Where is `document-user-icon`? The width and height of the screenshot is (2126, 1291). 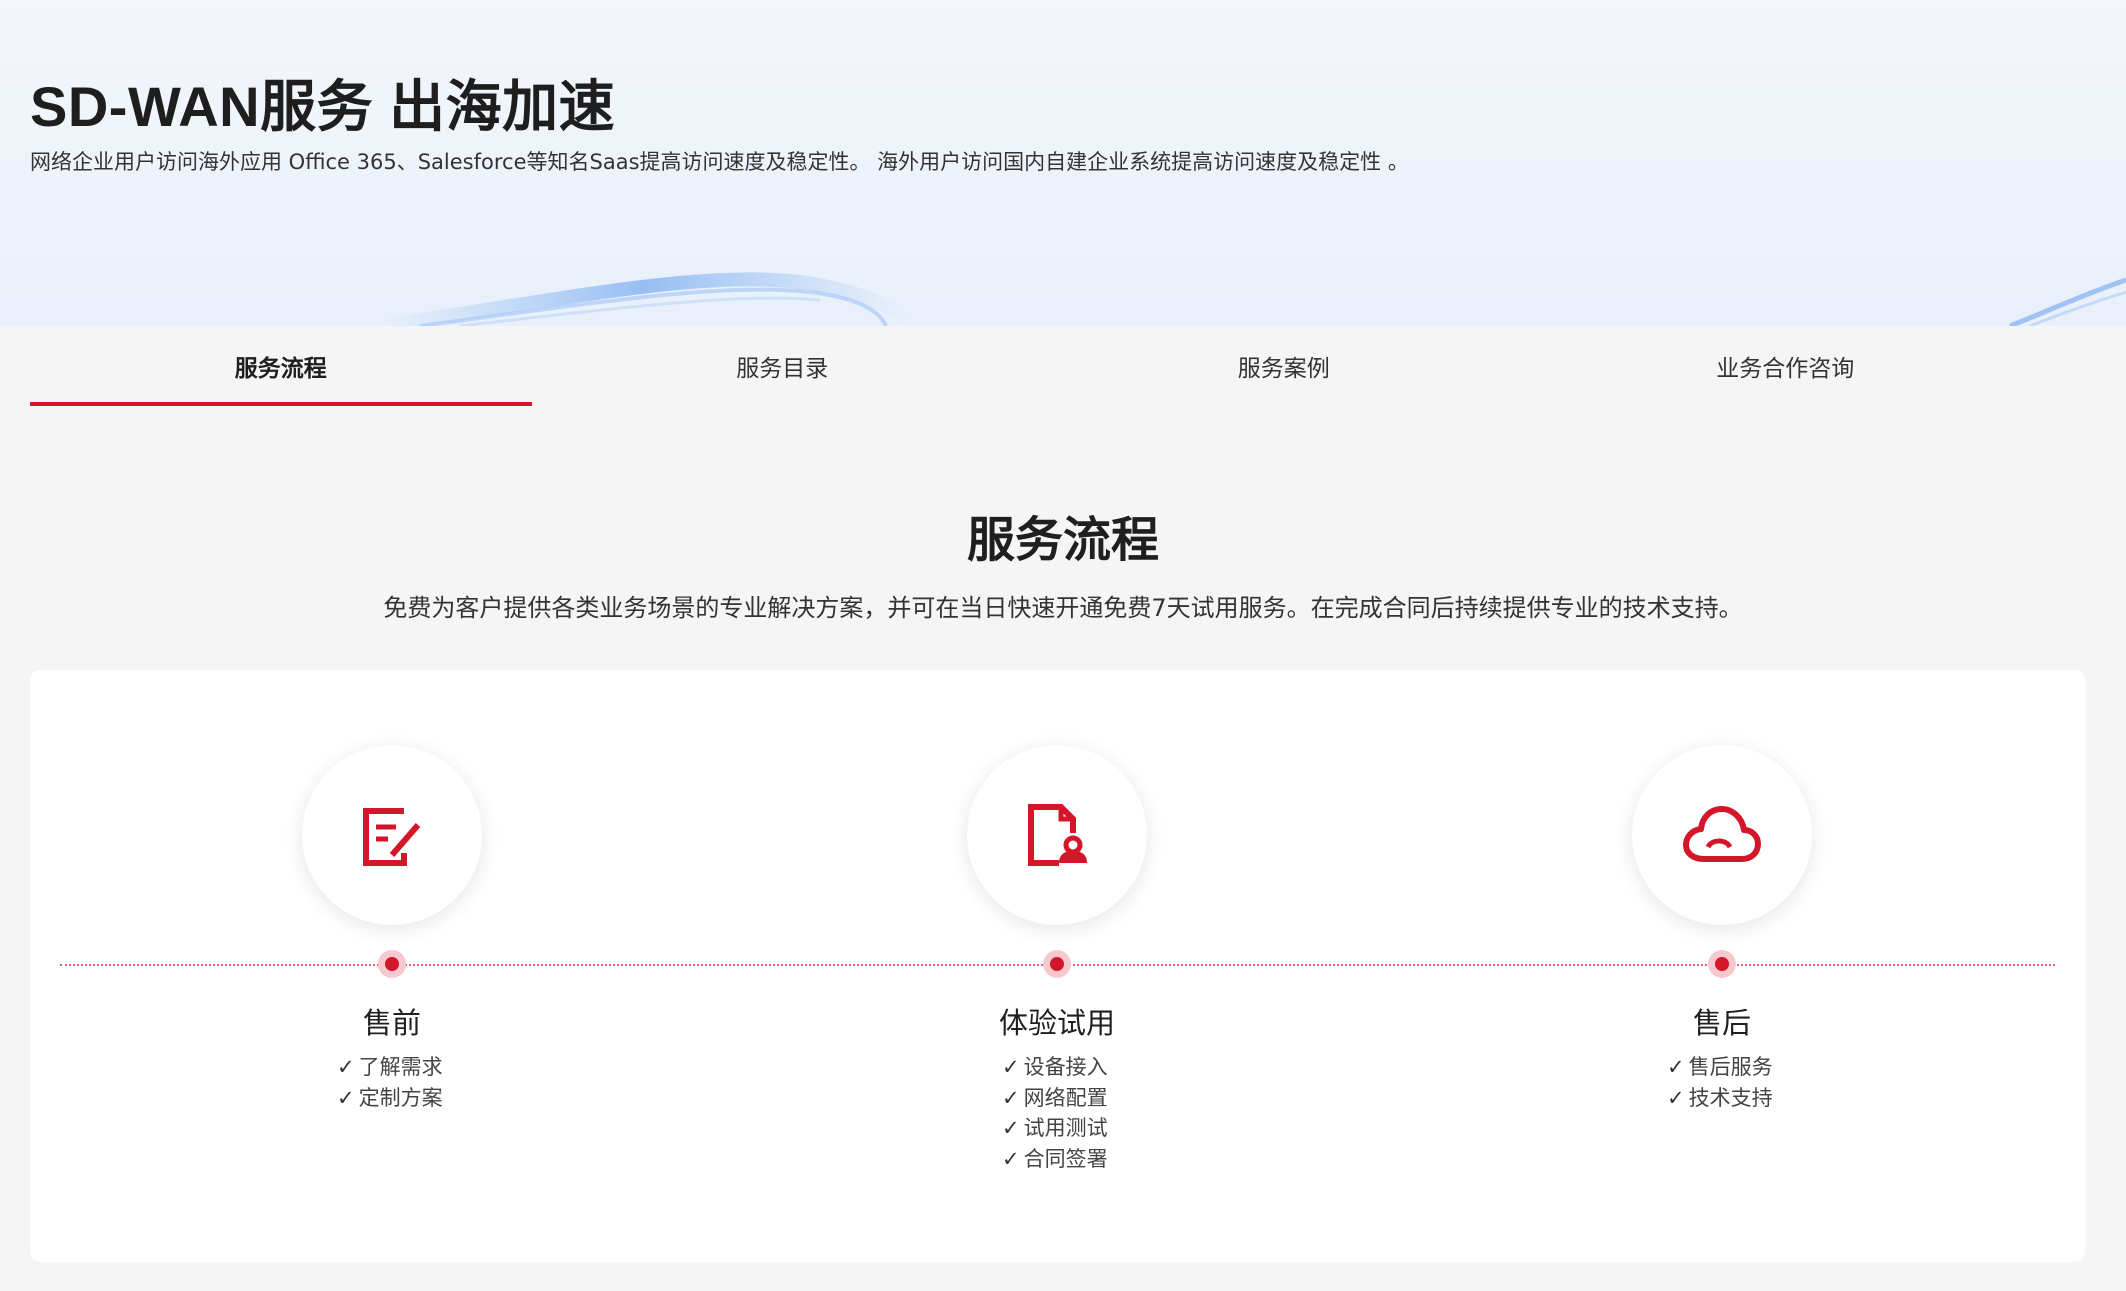 document-user-icon is located at coordinates (1057, 835).